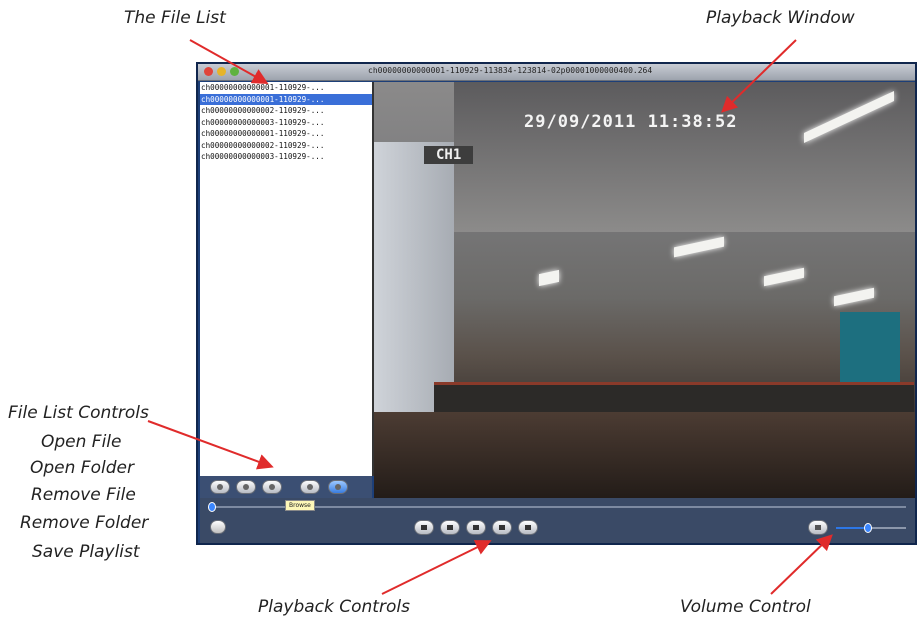  What do you see at coordinates (221, 71) in the screenshot?
I see `minimize-icon` at bounding box center [221, 71].